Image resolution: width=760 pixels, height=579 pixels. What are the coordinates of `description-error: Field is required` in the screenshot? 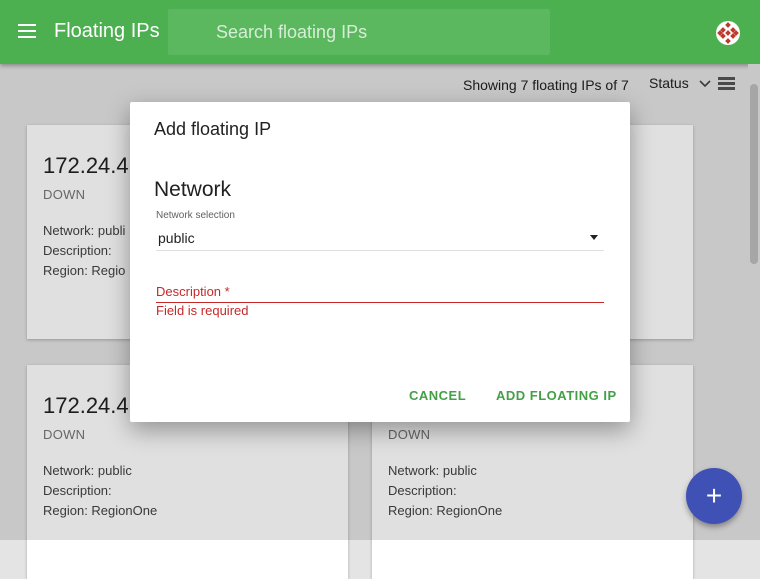 It's located at (202, 310).